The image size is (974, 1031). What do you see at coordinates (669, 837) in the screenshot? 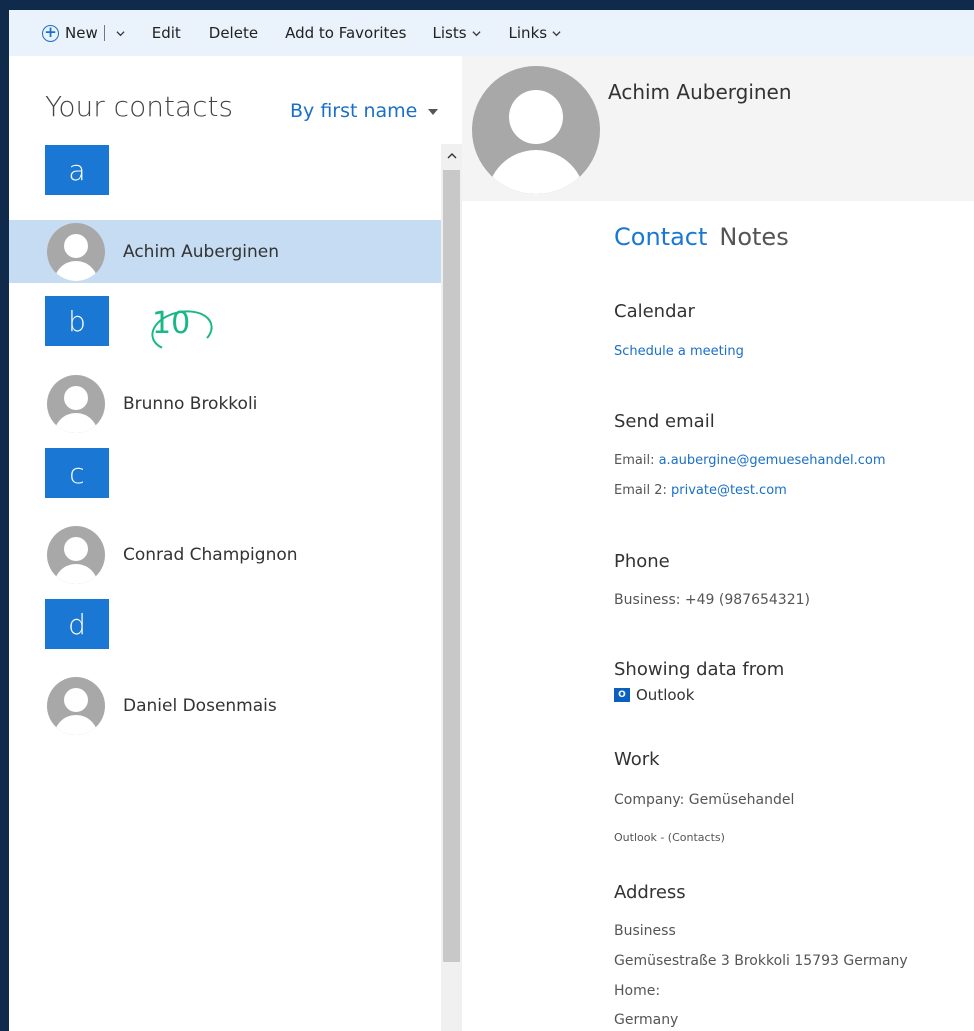
I see `work-source: Outlook - (Contacts)` at bounding box center [669, 837].